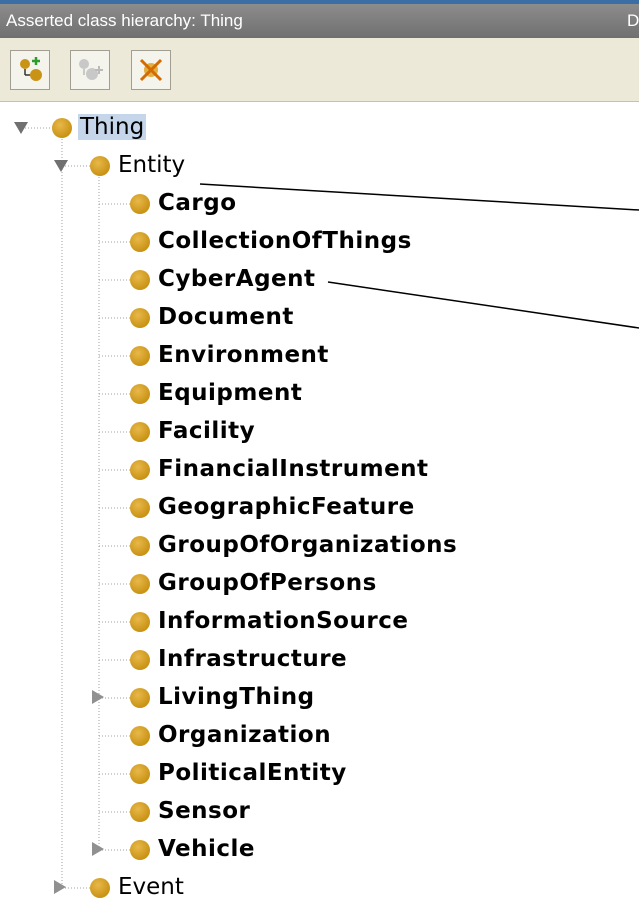 The width and height of the screenshot is (639, 900). What do you see at coordinates (253, 659) in the screenshot?
I see `tree-node-label: Infrastructure` at bounding box center [253, 659].